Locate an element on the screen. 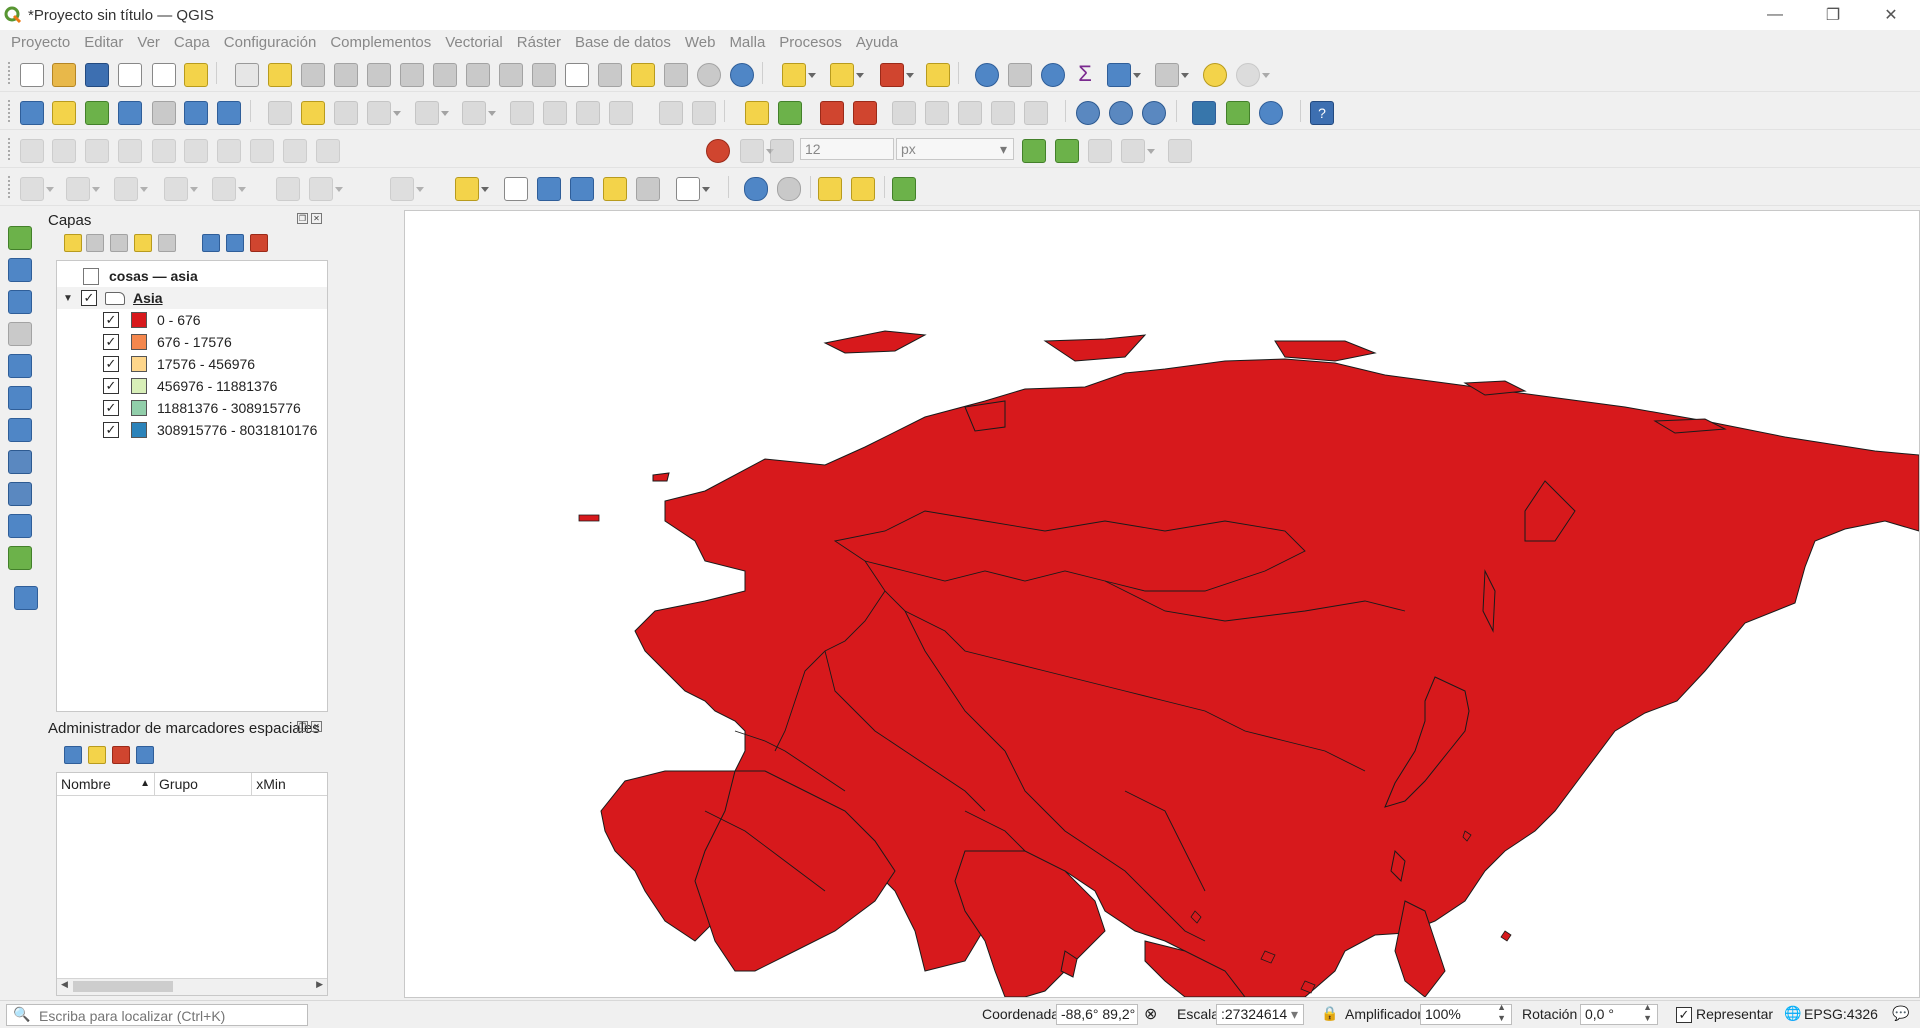 The height and width of the screenshot is (1028, 1920). line-annotation-icon is located at coordinates (582, 189).